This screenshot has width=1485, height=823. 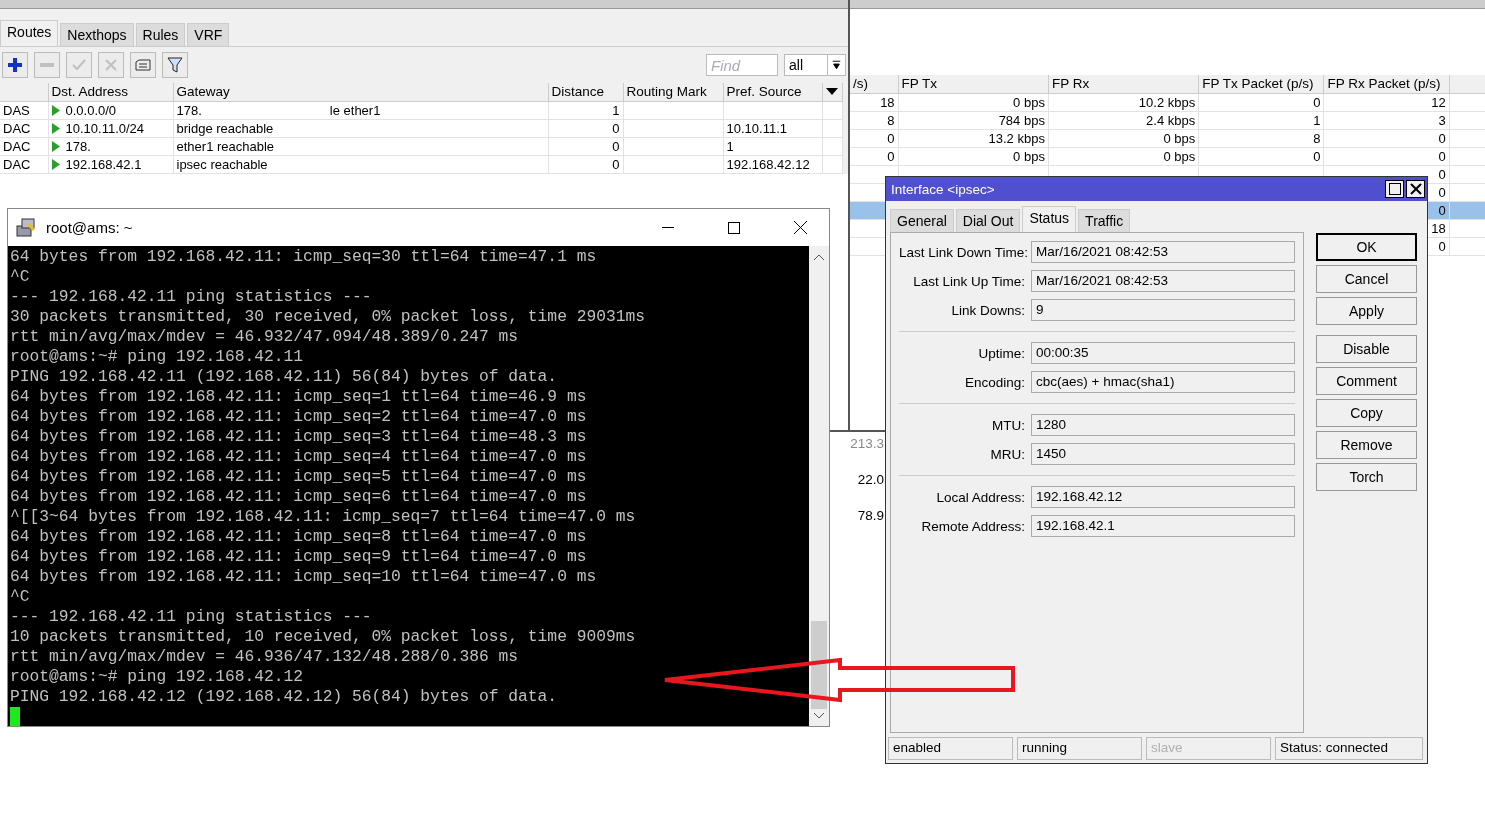 What do you see at coordinates (1049, 219) in the screenshot?
I see `tab: Status` at bounding box center [1049, 219].